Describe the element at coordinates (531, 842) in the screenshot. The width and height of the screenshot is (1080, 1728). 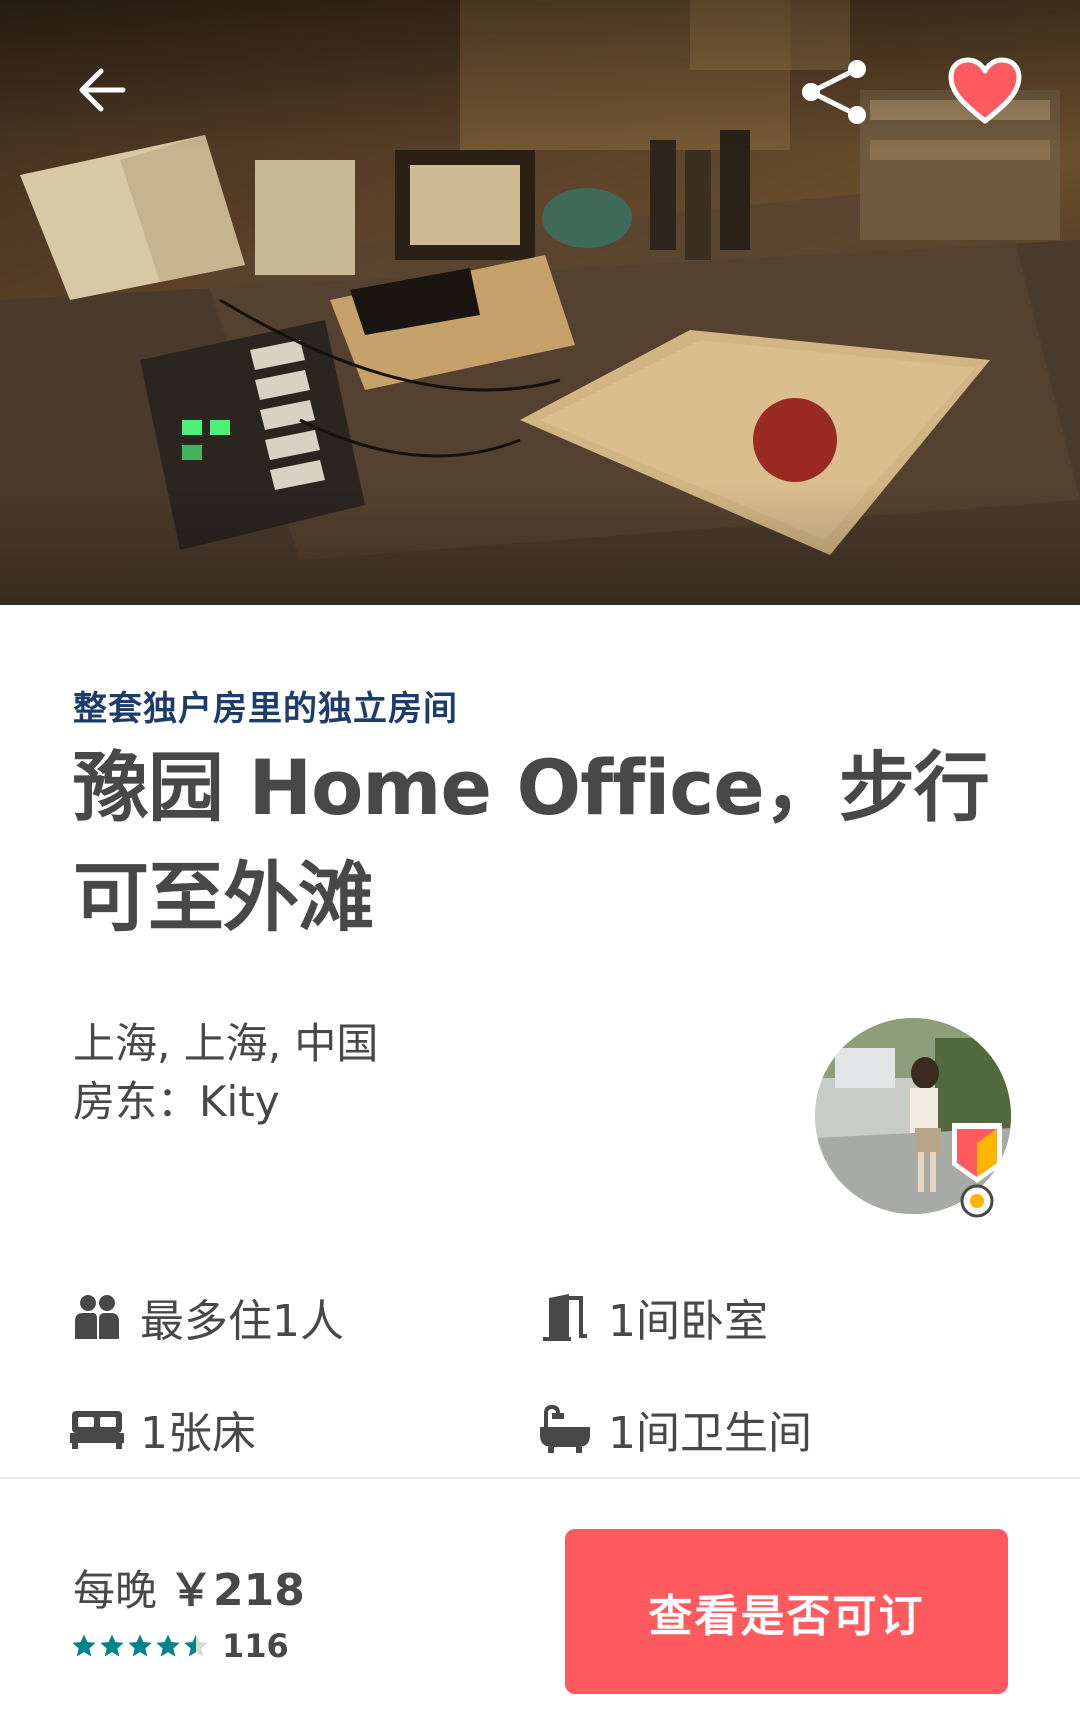
I see `listing-title: 豫园 Home Office，步行可至外滩` at that location.